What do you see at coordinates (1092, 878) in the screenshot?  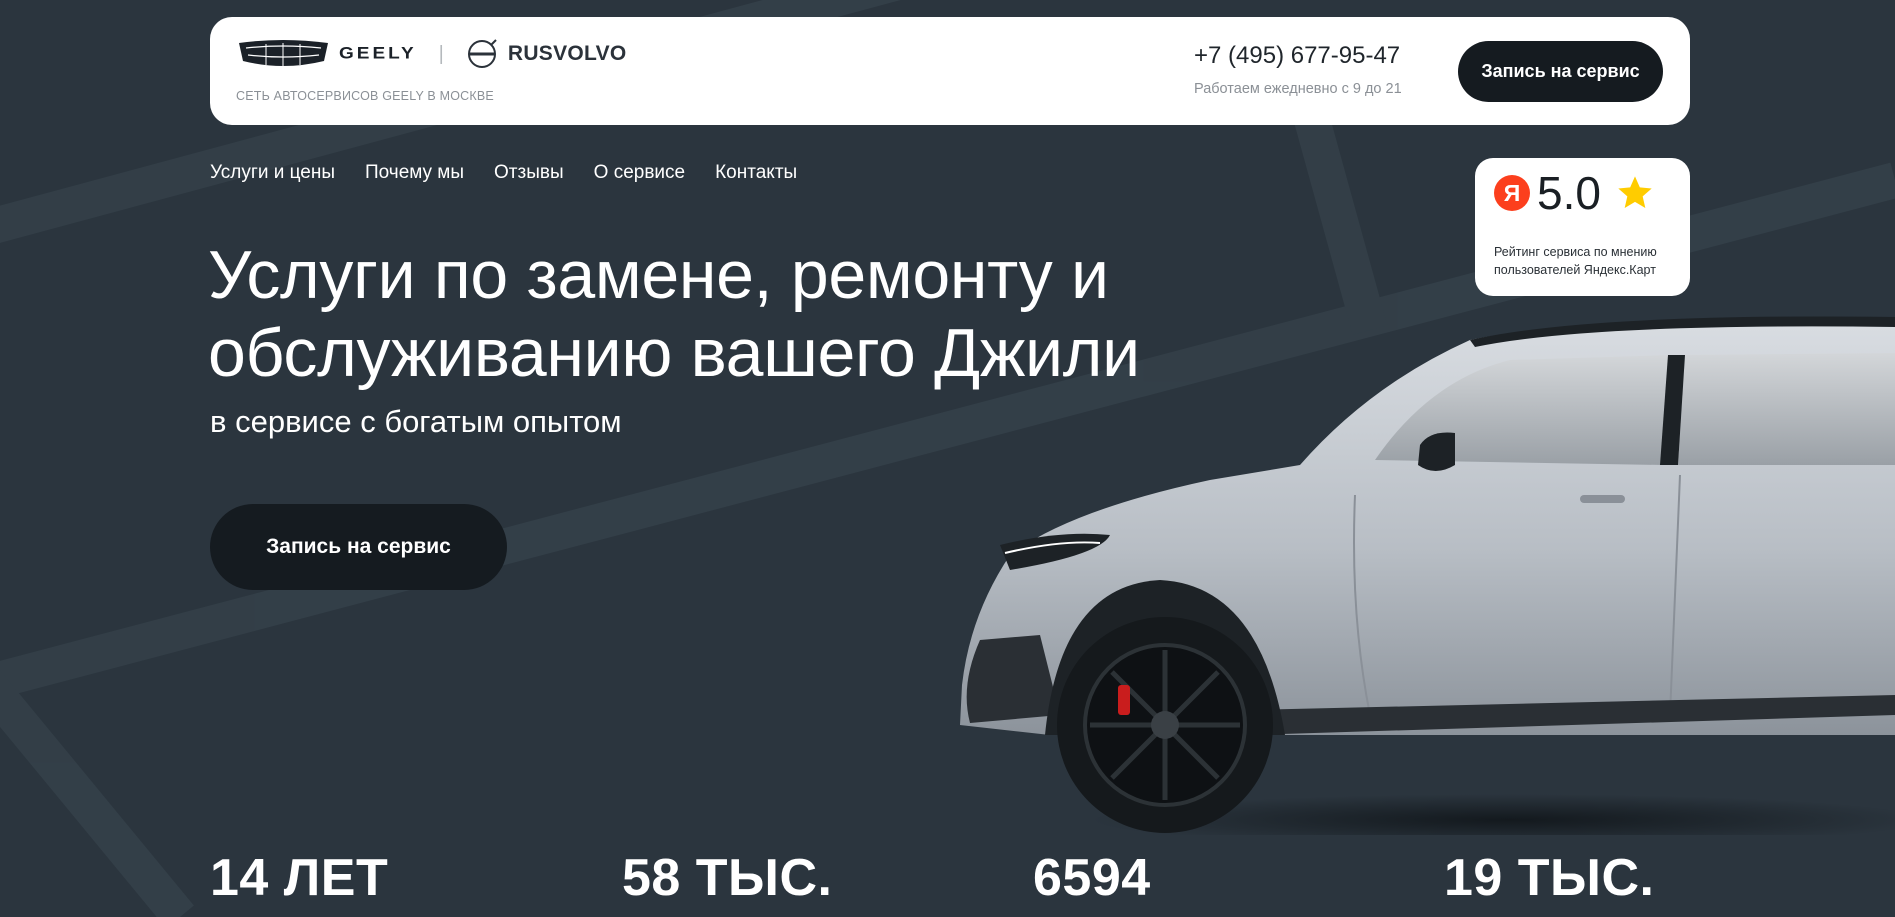 I see `stat-count: 6594` at bounding box center [1092, 878].